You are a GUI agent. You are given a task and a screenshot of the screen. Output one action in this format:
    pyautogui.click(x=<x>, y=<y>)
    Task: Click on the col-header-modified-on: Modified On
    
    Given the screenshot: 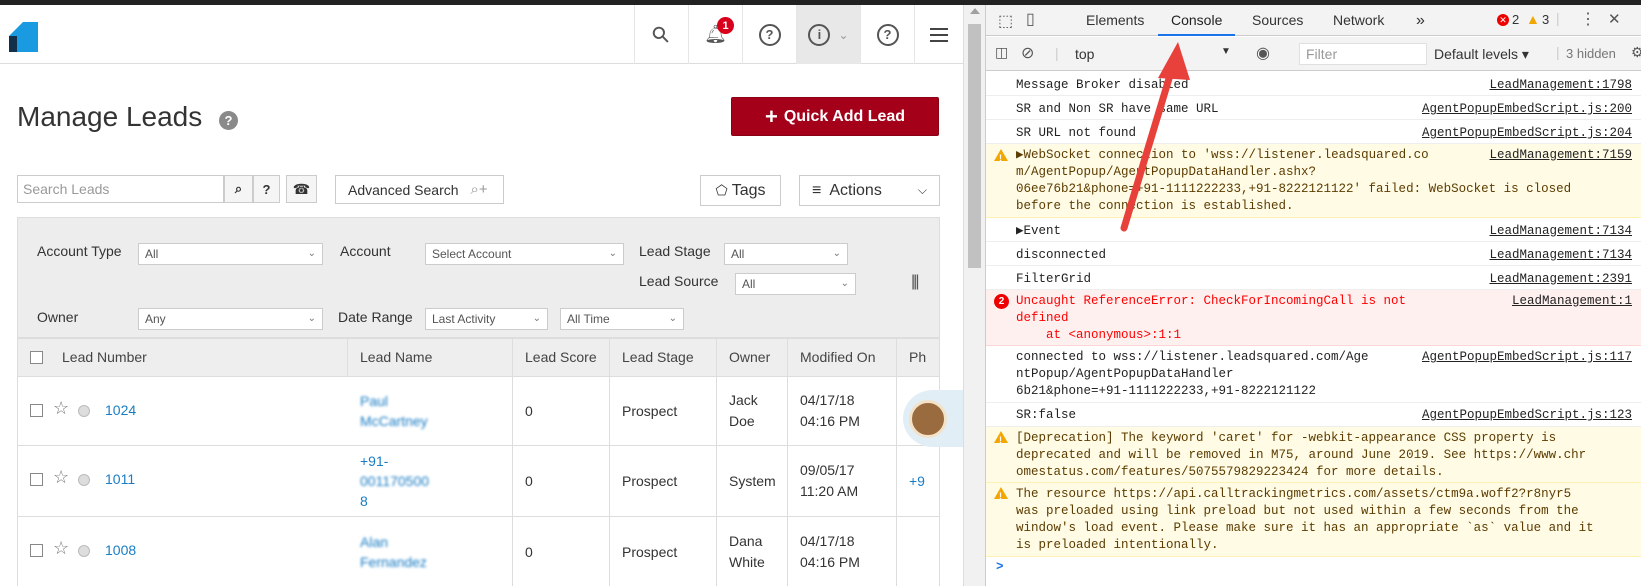 What is the action you would take?
    pyautogui.click(x=842, y=357)
    